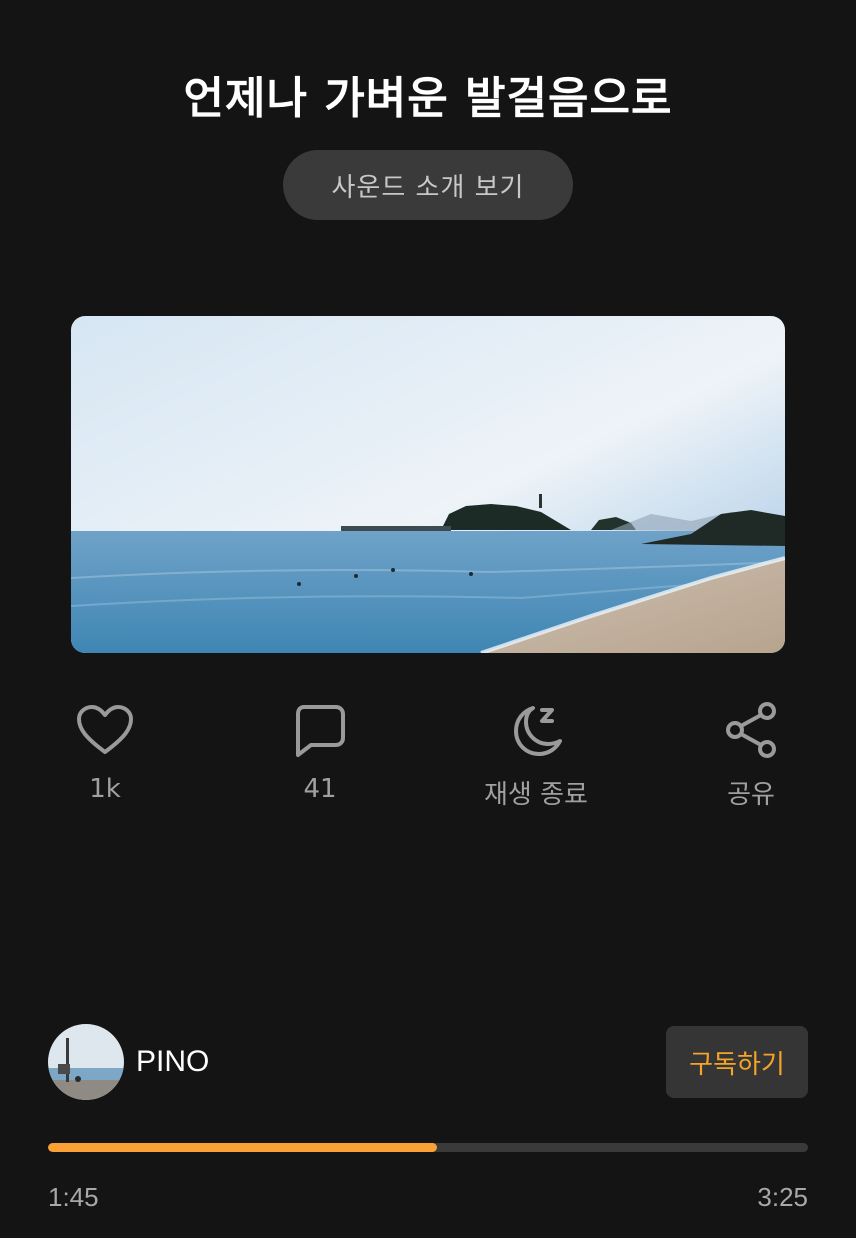  I want to click on artist-info: PINO, so click(128, 1062).